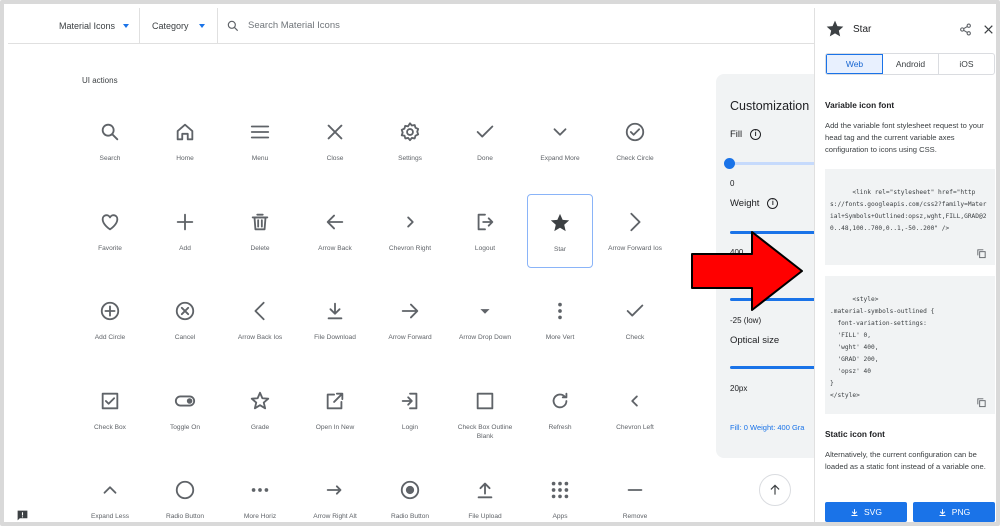 This screenshot has height=526, width=1000. What do you see at coordinates (202, 25) in the screenshot?
I see `dropdown-caret-icon` at bounding box center [202, 25].